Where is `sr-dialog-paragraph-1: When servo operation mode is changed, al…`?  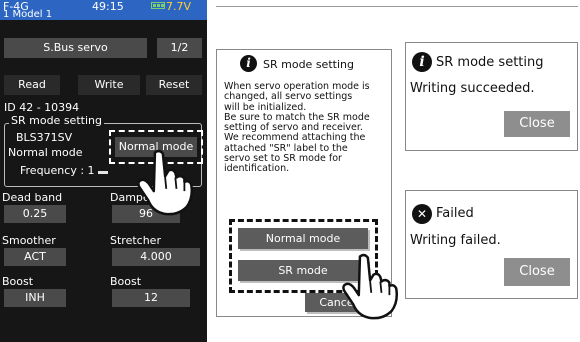
sr-dialog-paragraph-1: When servo operation mode is changed, al… is located at coordinates (297, 97).